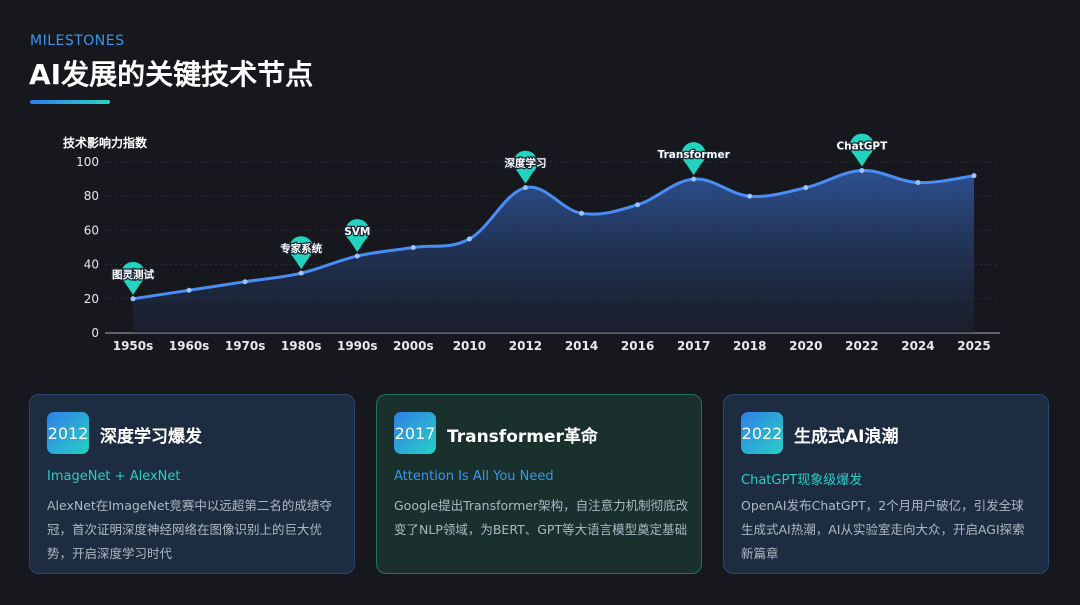  Describe the element at coordinates (918, 183) in the screenshot. I see `data-point-2024` at that location.